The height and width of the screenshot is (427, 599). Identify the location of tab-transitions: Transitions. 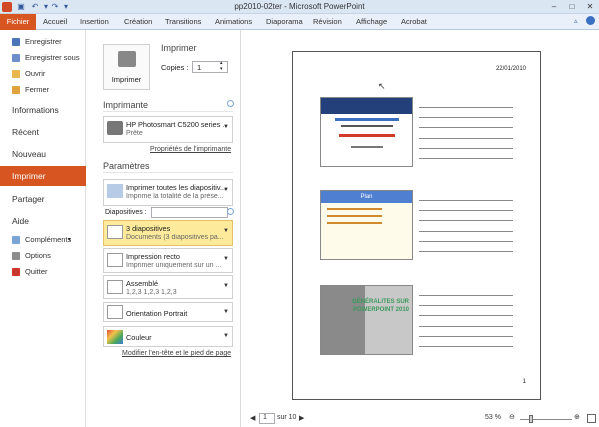
(183, 21).